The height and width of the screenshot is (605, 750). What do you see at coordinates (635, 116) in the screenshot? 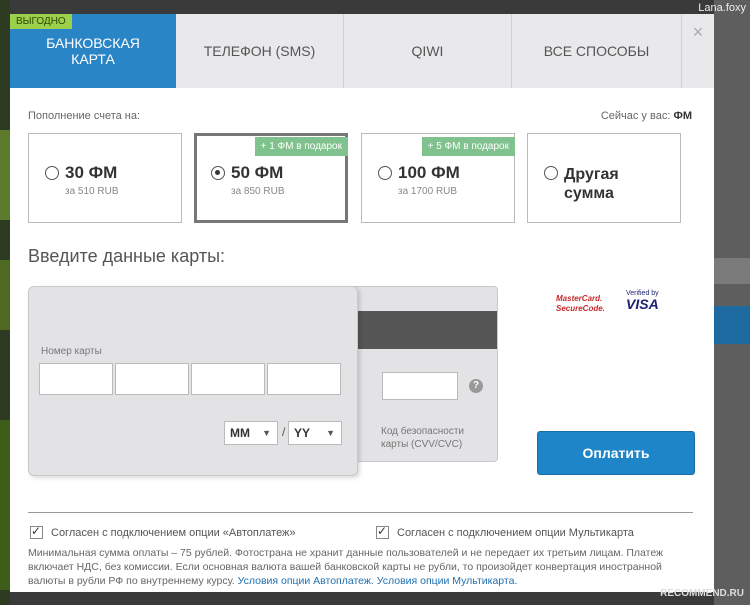
I see `balance-label: Сейчас у вас:` at bounding box center [635, 116].